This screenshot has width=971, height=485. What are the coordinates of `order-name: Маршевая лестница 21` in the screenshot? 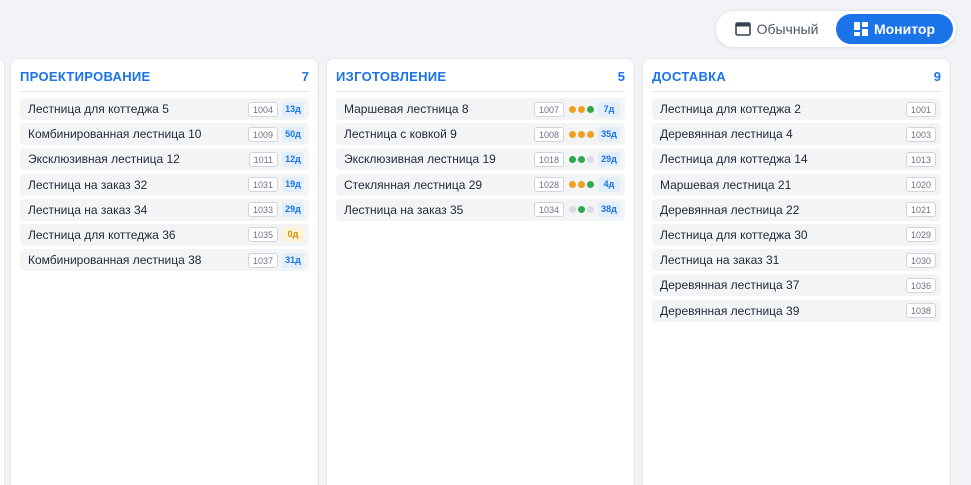 It's located at (726, 184).